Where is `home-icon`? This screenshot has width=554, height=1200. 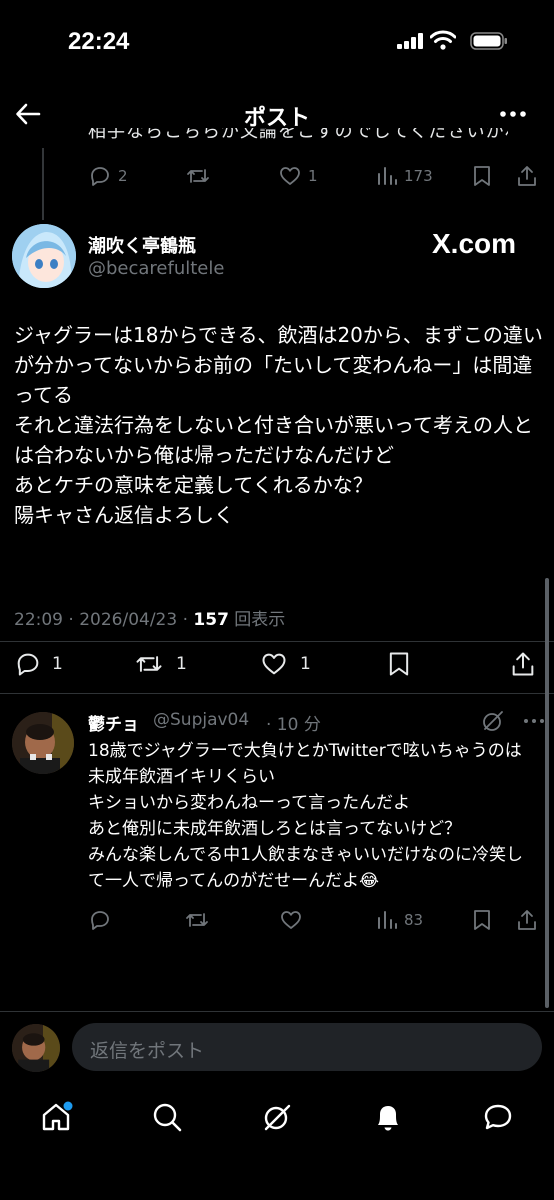
home-icon is located at coordinates (57, 1116).